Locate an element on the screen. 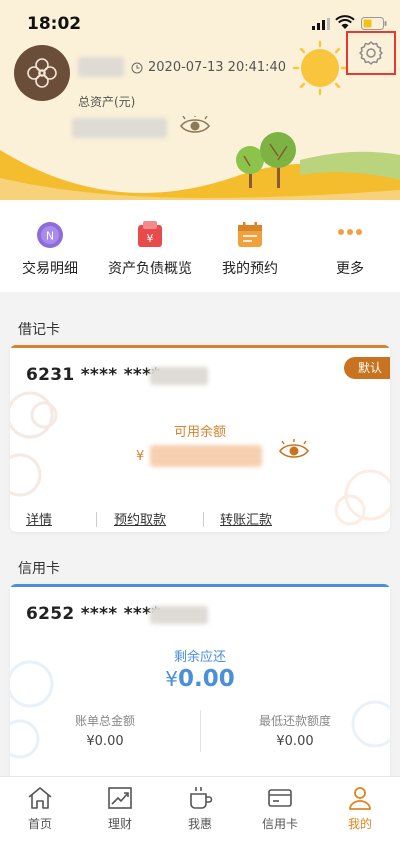 This screenshot has height=866, width=400. avatar is located at coordinates (42, 73).